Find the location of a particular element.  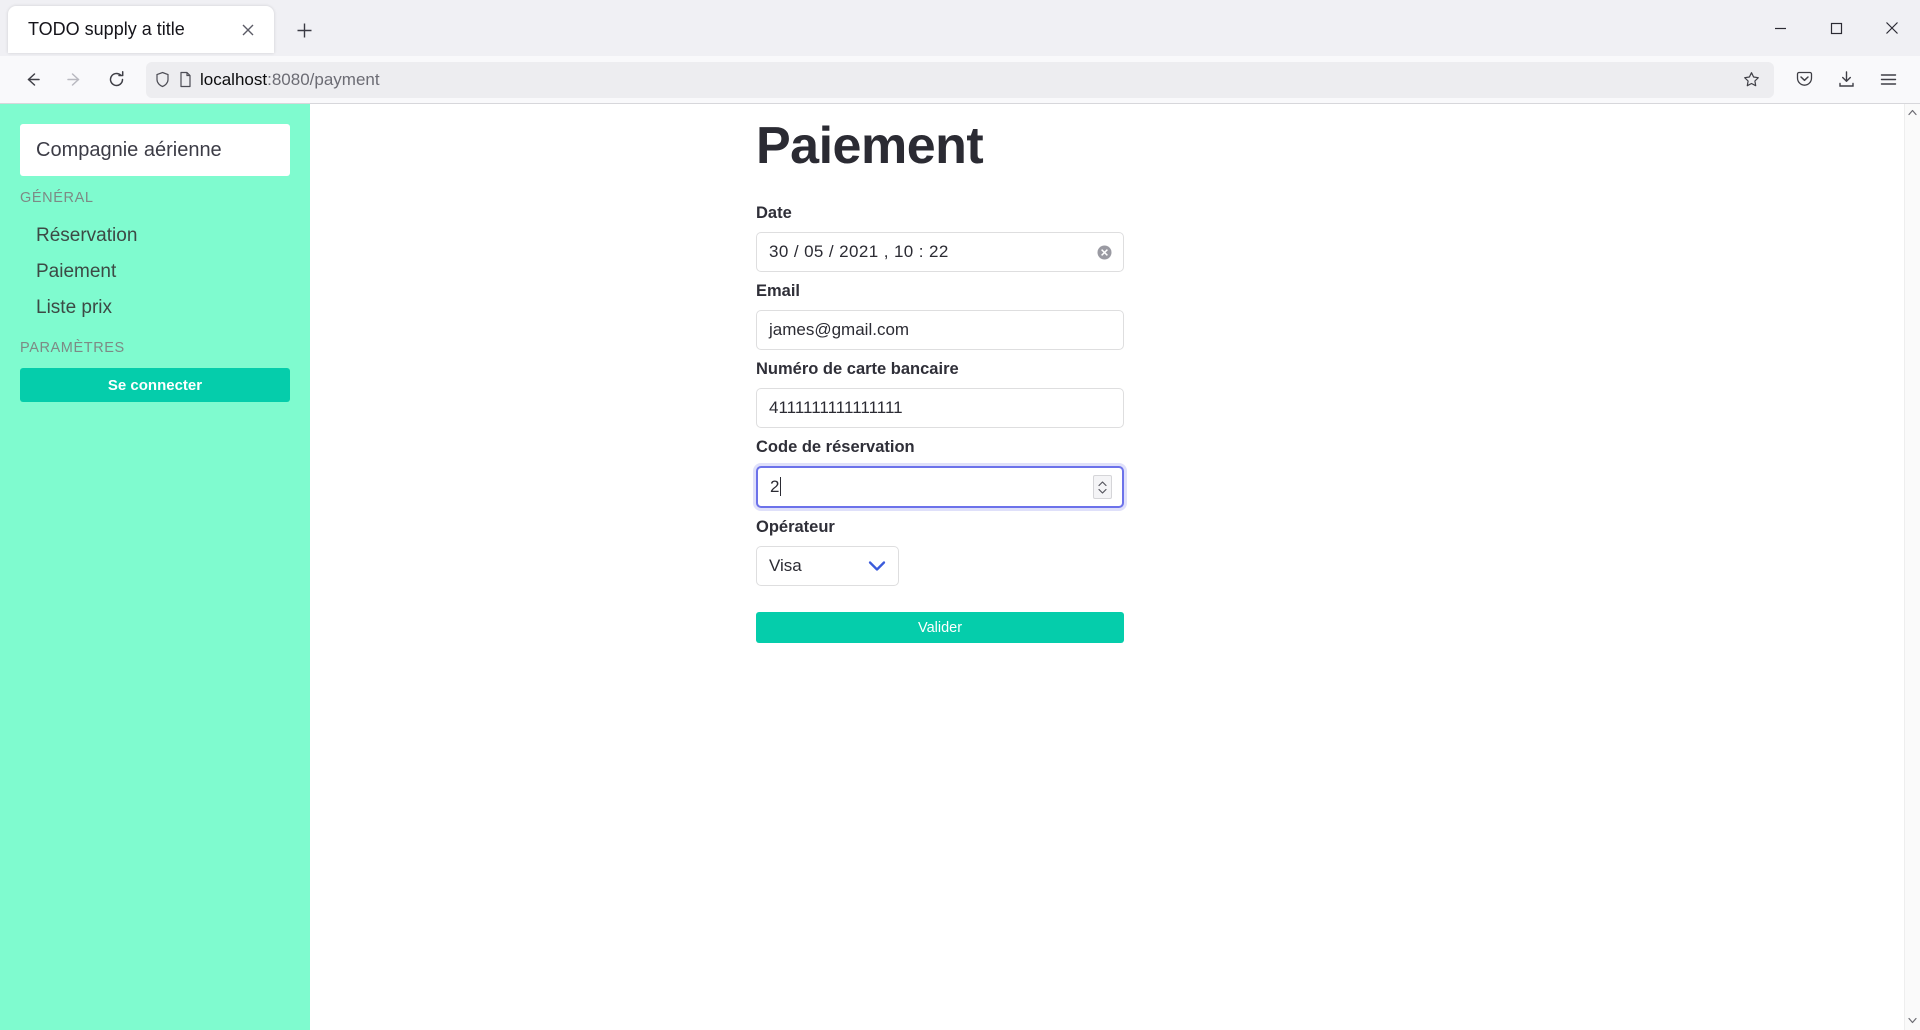

plus-icon is located at coordinates (304, 30).